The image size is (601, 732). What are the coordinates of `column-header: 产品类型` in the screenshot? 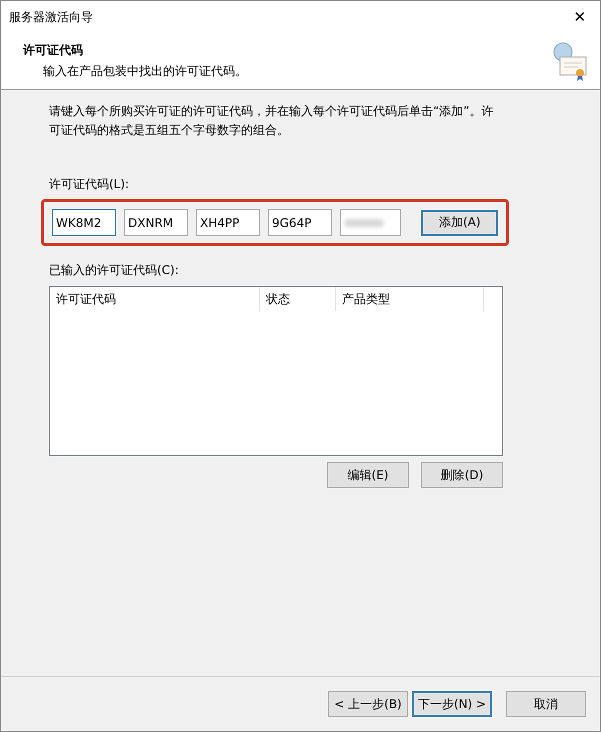 It's located at (410, 299).